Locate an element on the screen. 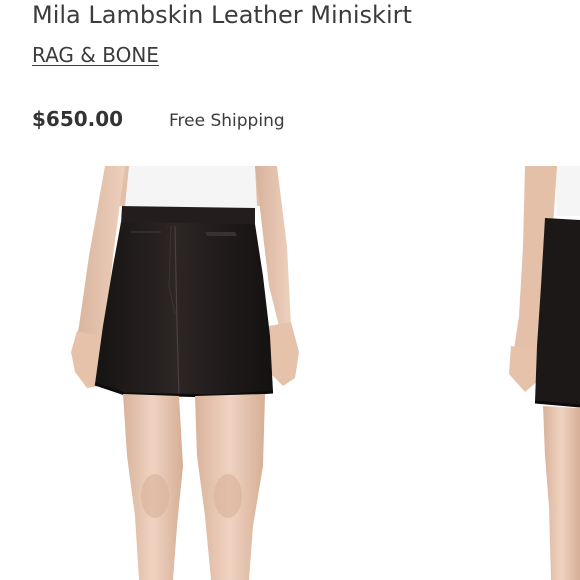 This screenshot has width=580, height=580. price: $650.00 is located at coordinates (78, 119).